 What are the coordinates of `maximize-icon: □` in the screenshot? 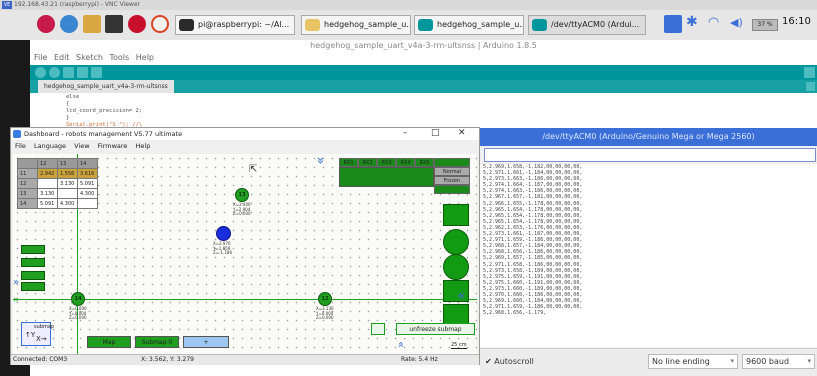 It's located at (435, 133).